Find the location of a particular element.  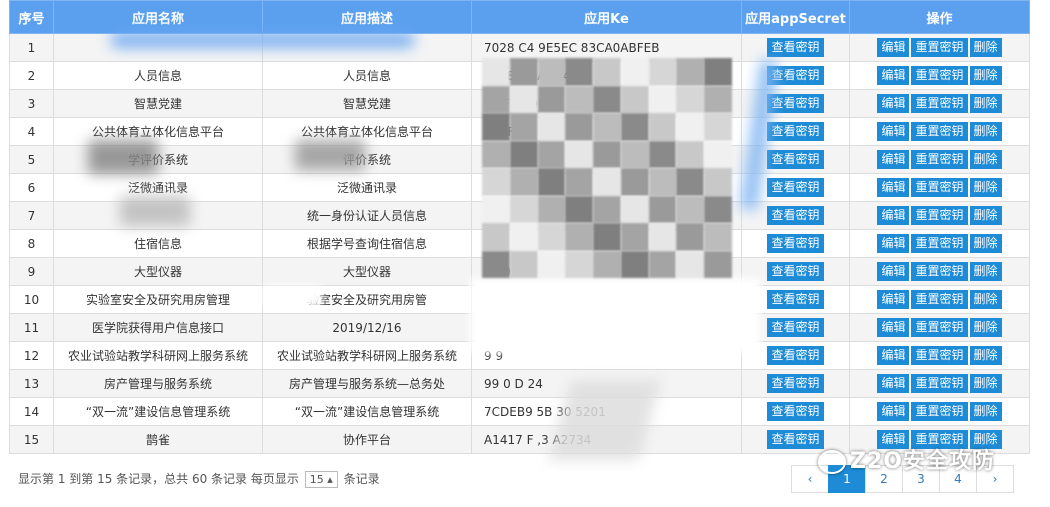

page-size-select: 15 ▴ is located at coordinates (321, 479).